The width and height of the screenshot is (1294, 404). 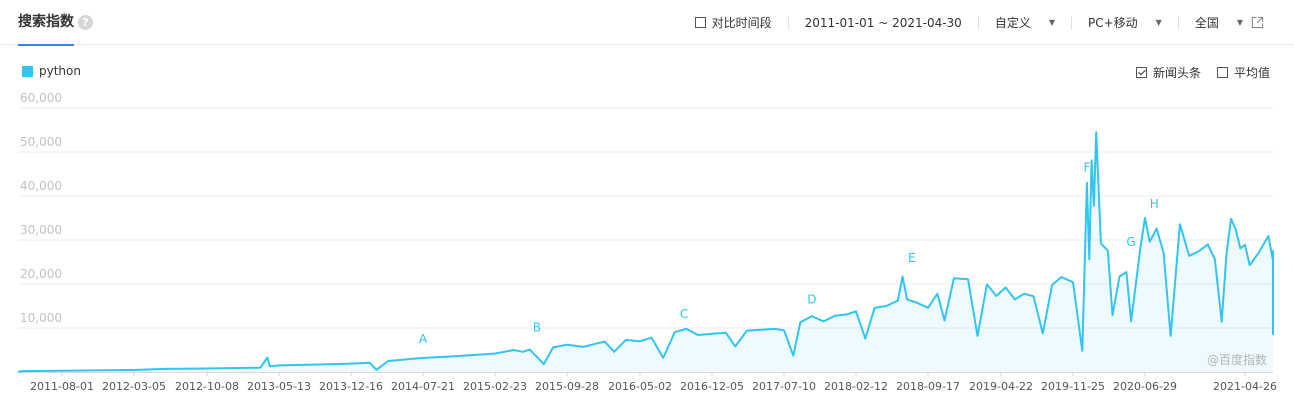 What do you see at coordinates (640, 386) in the screenshot?
I see `x-tick-label: 2016-05-02` at bounding box center [640, 386].